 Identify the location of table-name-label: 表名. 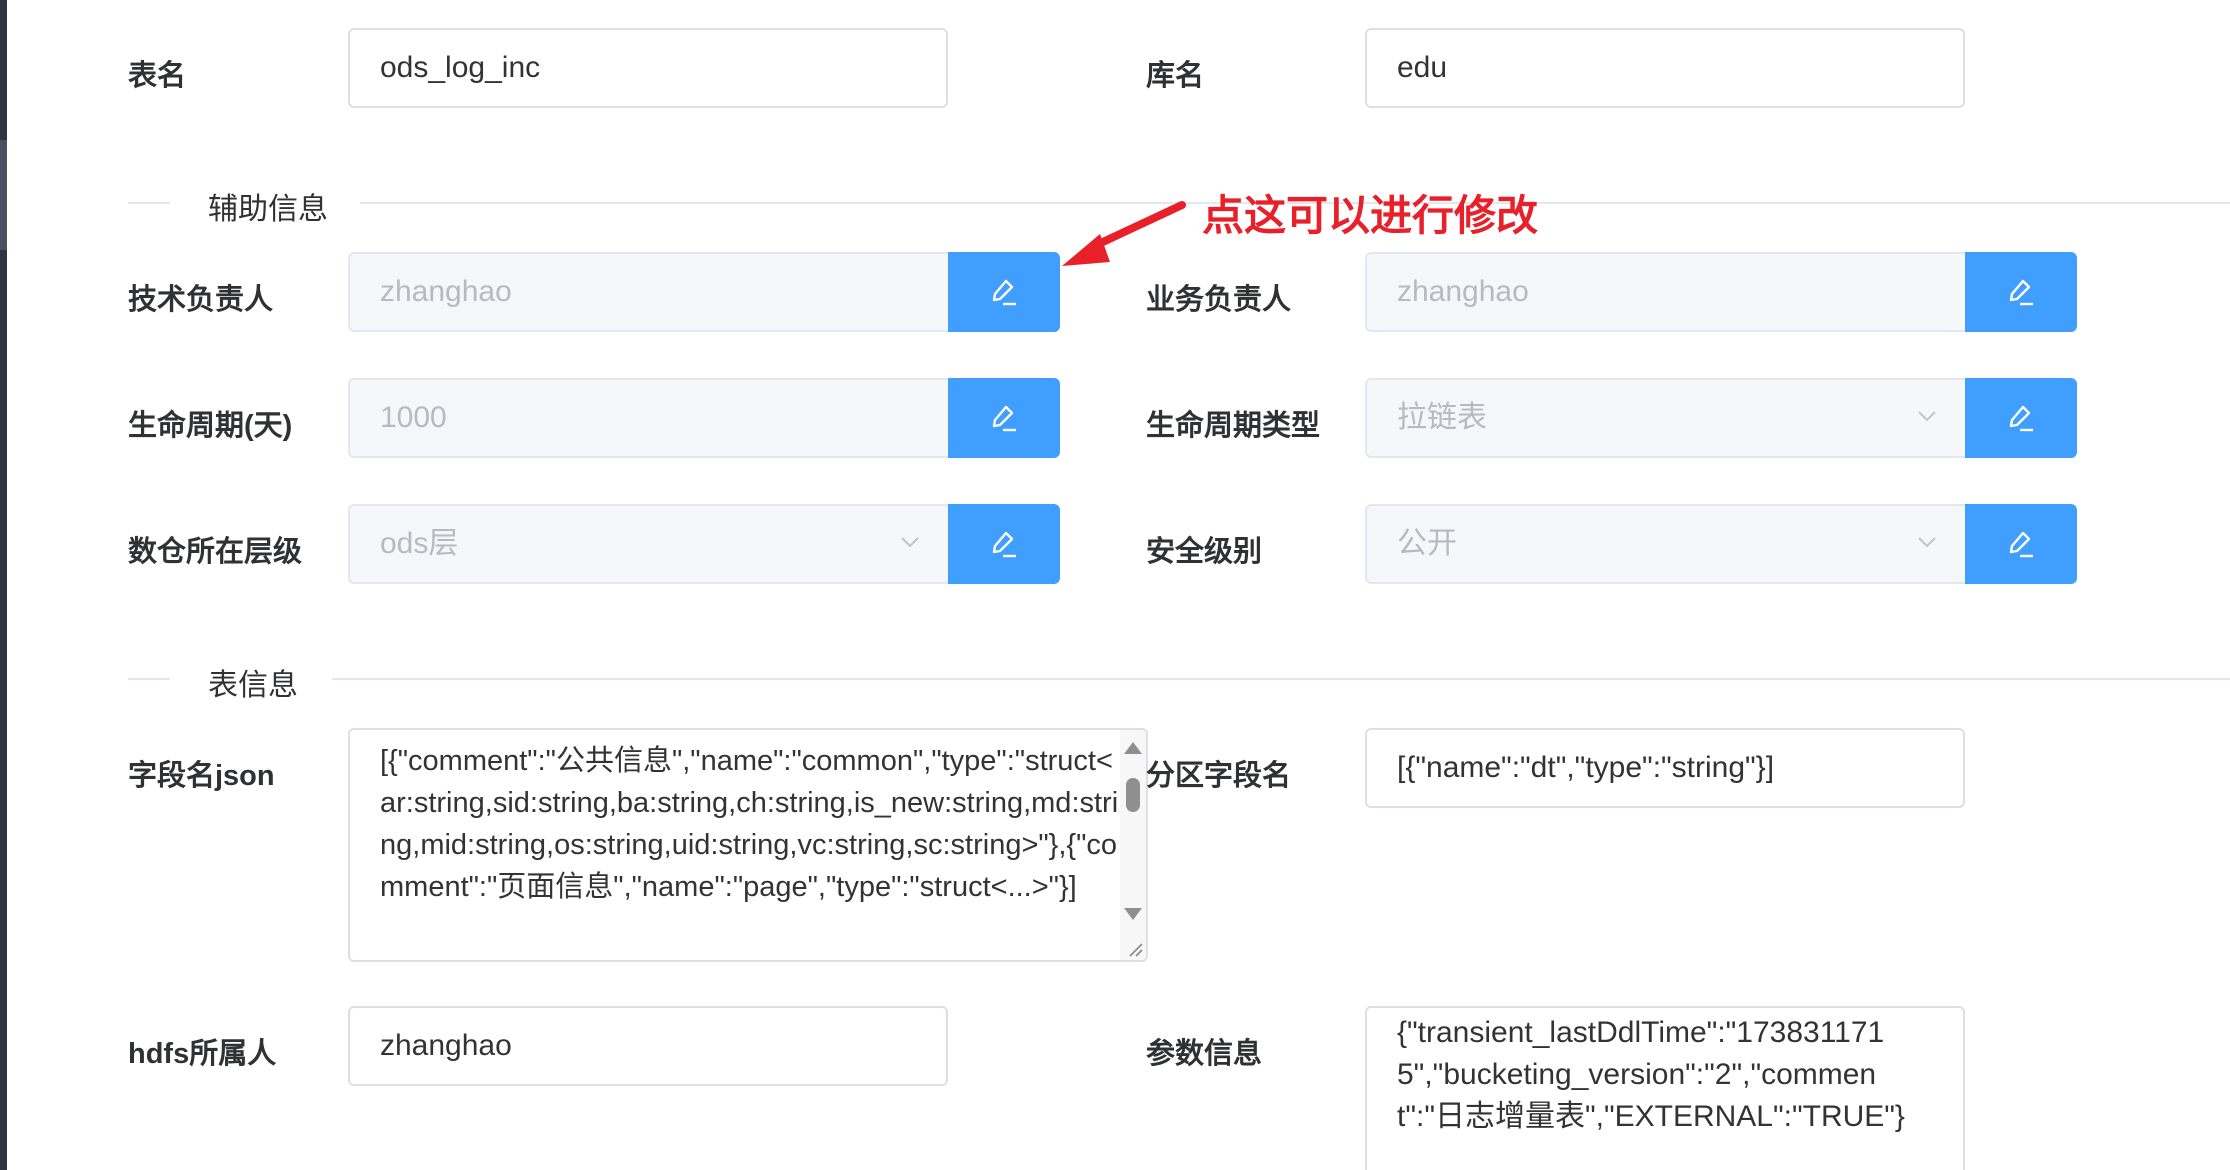
(157, 76).